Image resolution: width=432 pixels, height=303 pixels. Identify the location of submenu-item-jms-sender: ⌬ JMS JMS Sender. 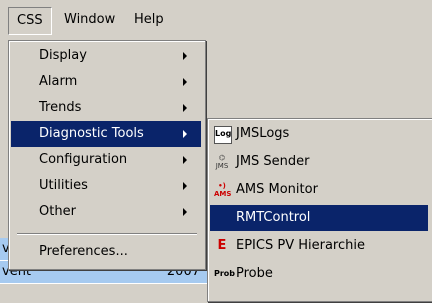
(319, 162).